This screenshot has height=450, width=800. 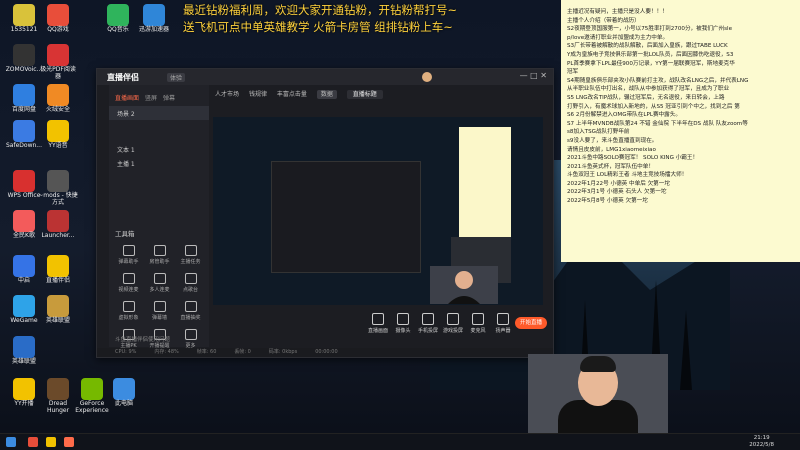 What do you see at coordinates (242, 352) in the screenshot?
I see `status-item: 丢帧: 0` at bounding box center [242, 352].